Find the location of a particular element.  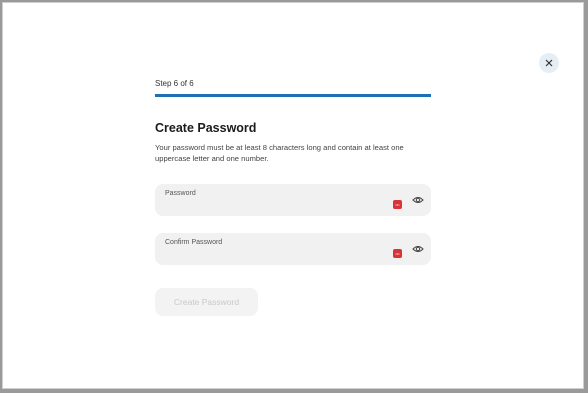

password-field: Password ••• is located at coordinates (293, 200).